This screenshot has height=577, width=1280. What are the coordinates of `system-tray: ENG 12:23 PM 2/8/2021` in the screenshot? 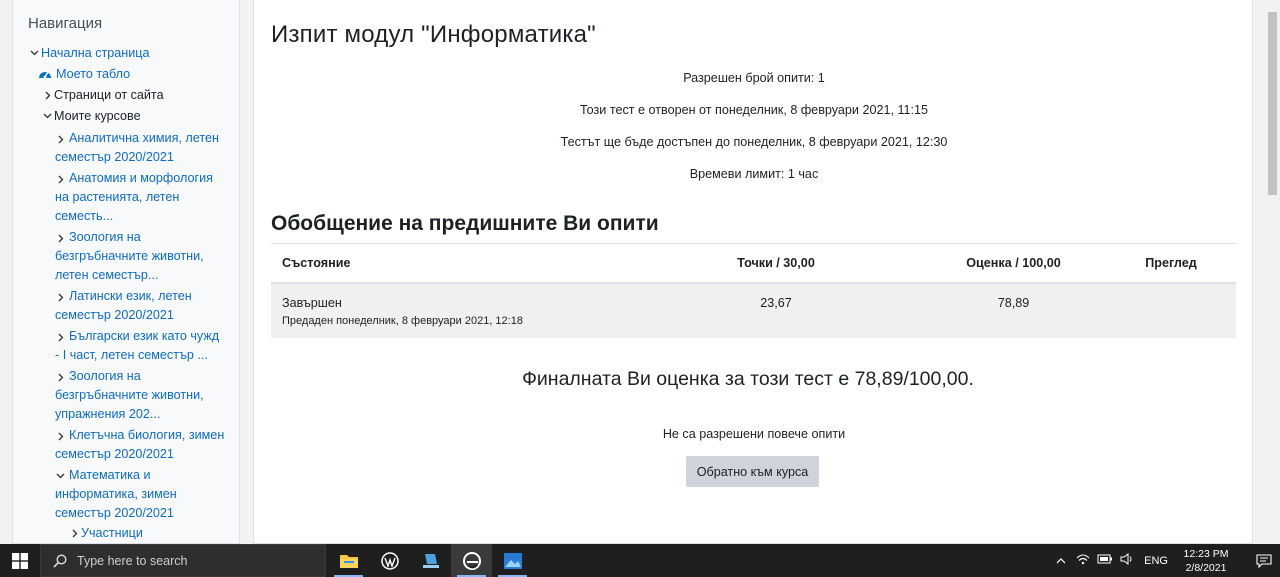 It's located at (1165, 560).